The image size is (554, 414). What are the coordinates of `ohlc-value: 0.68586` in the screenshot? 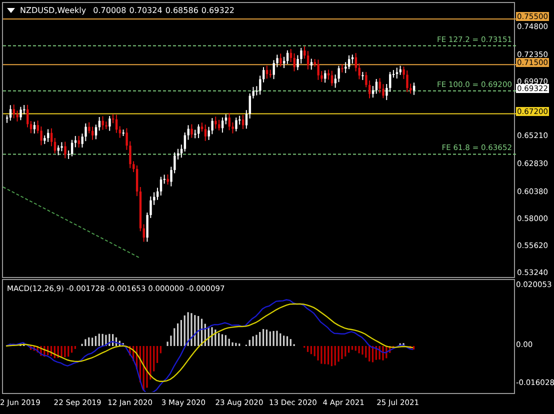 It's located at (181, 10).